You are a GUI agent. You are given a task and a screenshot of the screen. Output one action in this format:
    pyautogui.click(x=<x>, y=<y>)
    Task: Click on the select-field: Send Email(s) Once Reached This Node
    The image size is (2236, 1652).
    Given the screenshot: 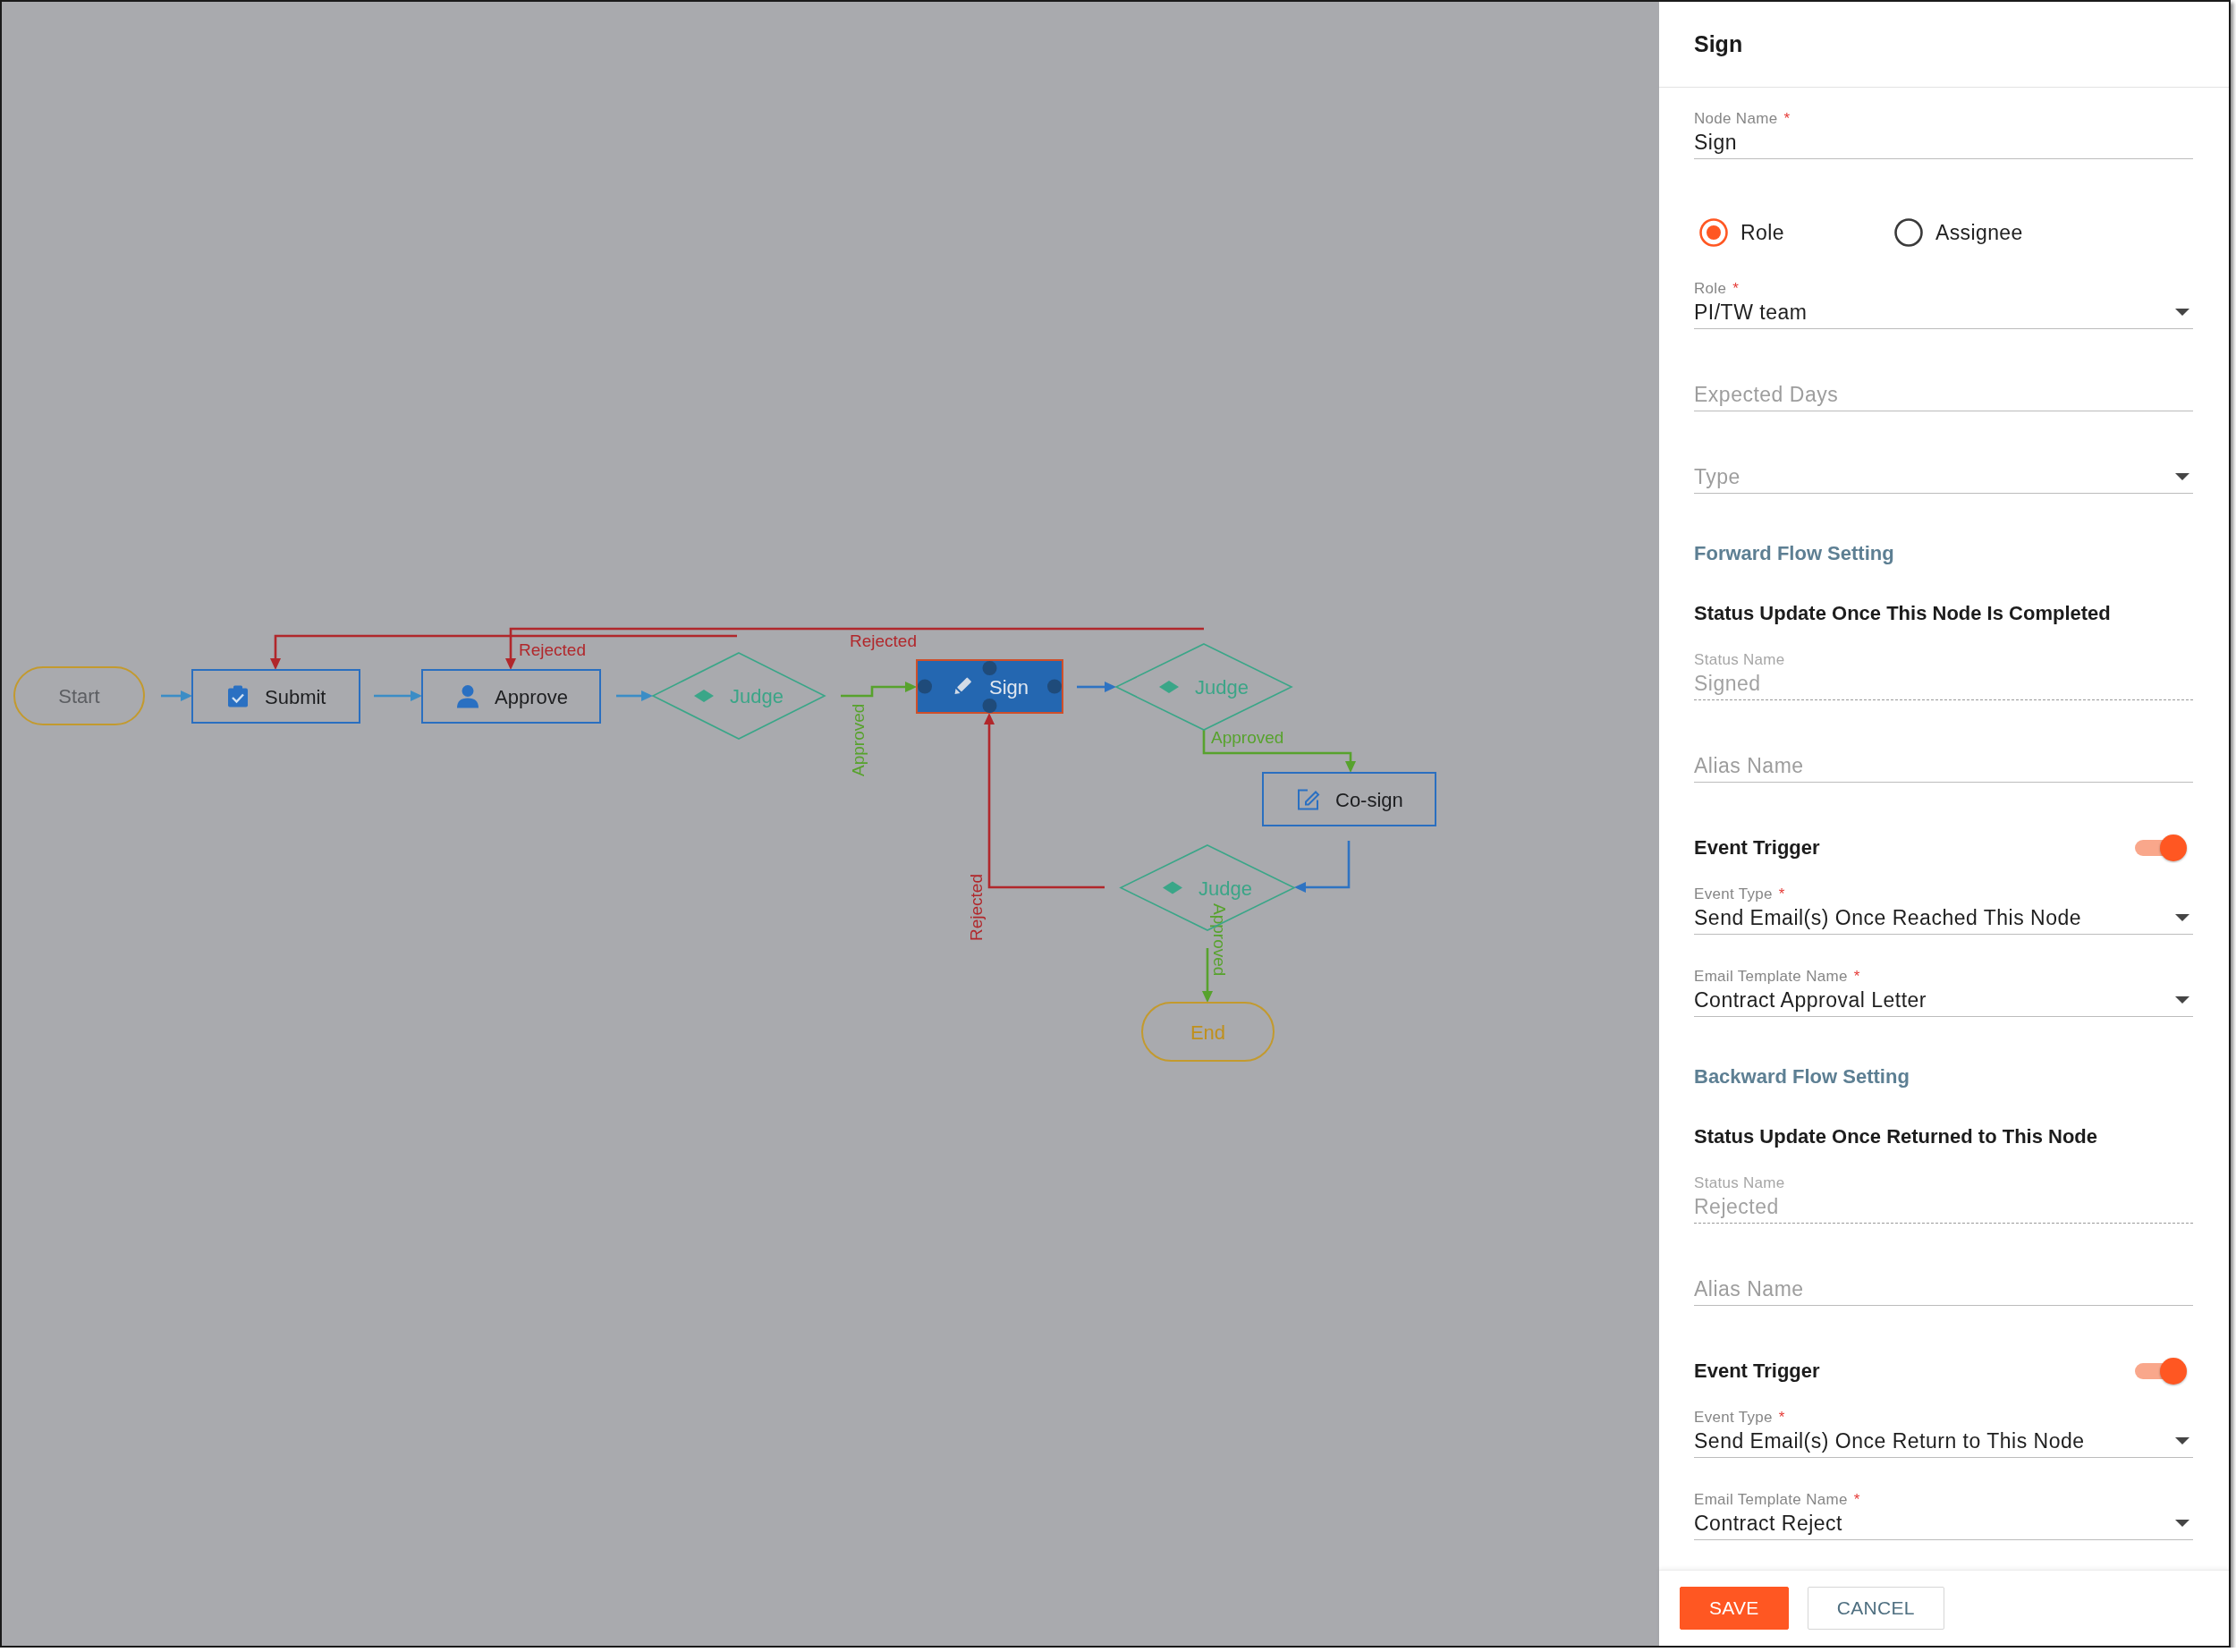 What is the action you would take?
    pyautogui.click(x=1944, y=919)
    